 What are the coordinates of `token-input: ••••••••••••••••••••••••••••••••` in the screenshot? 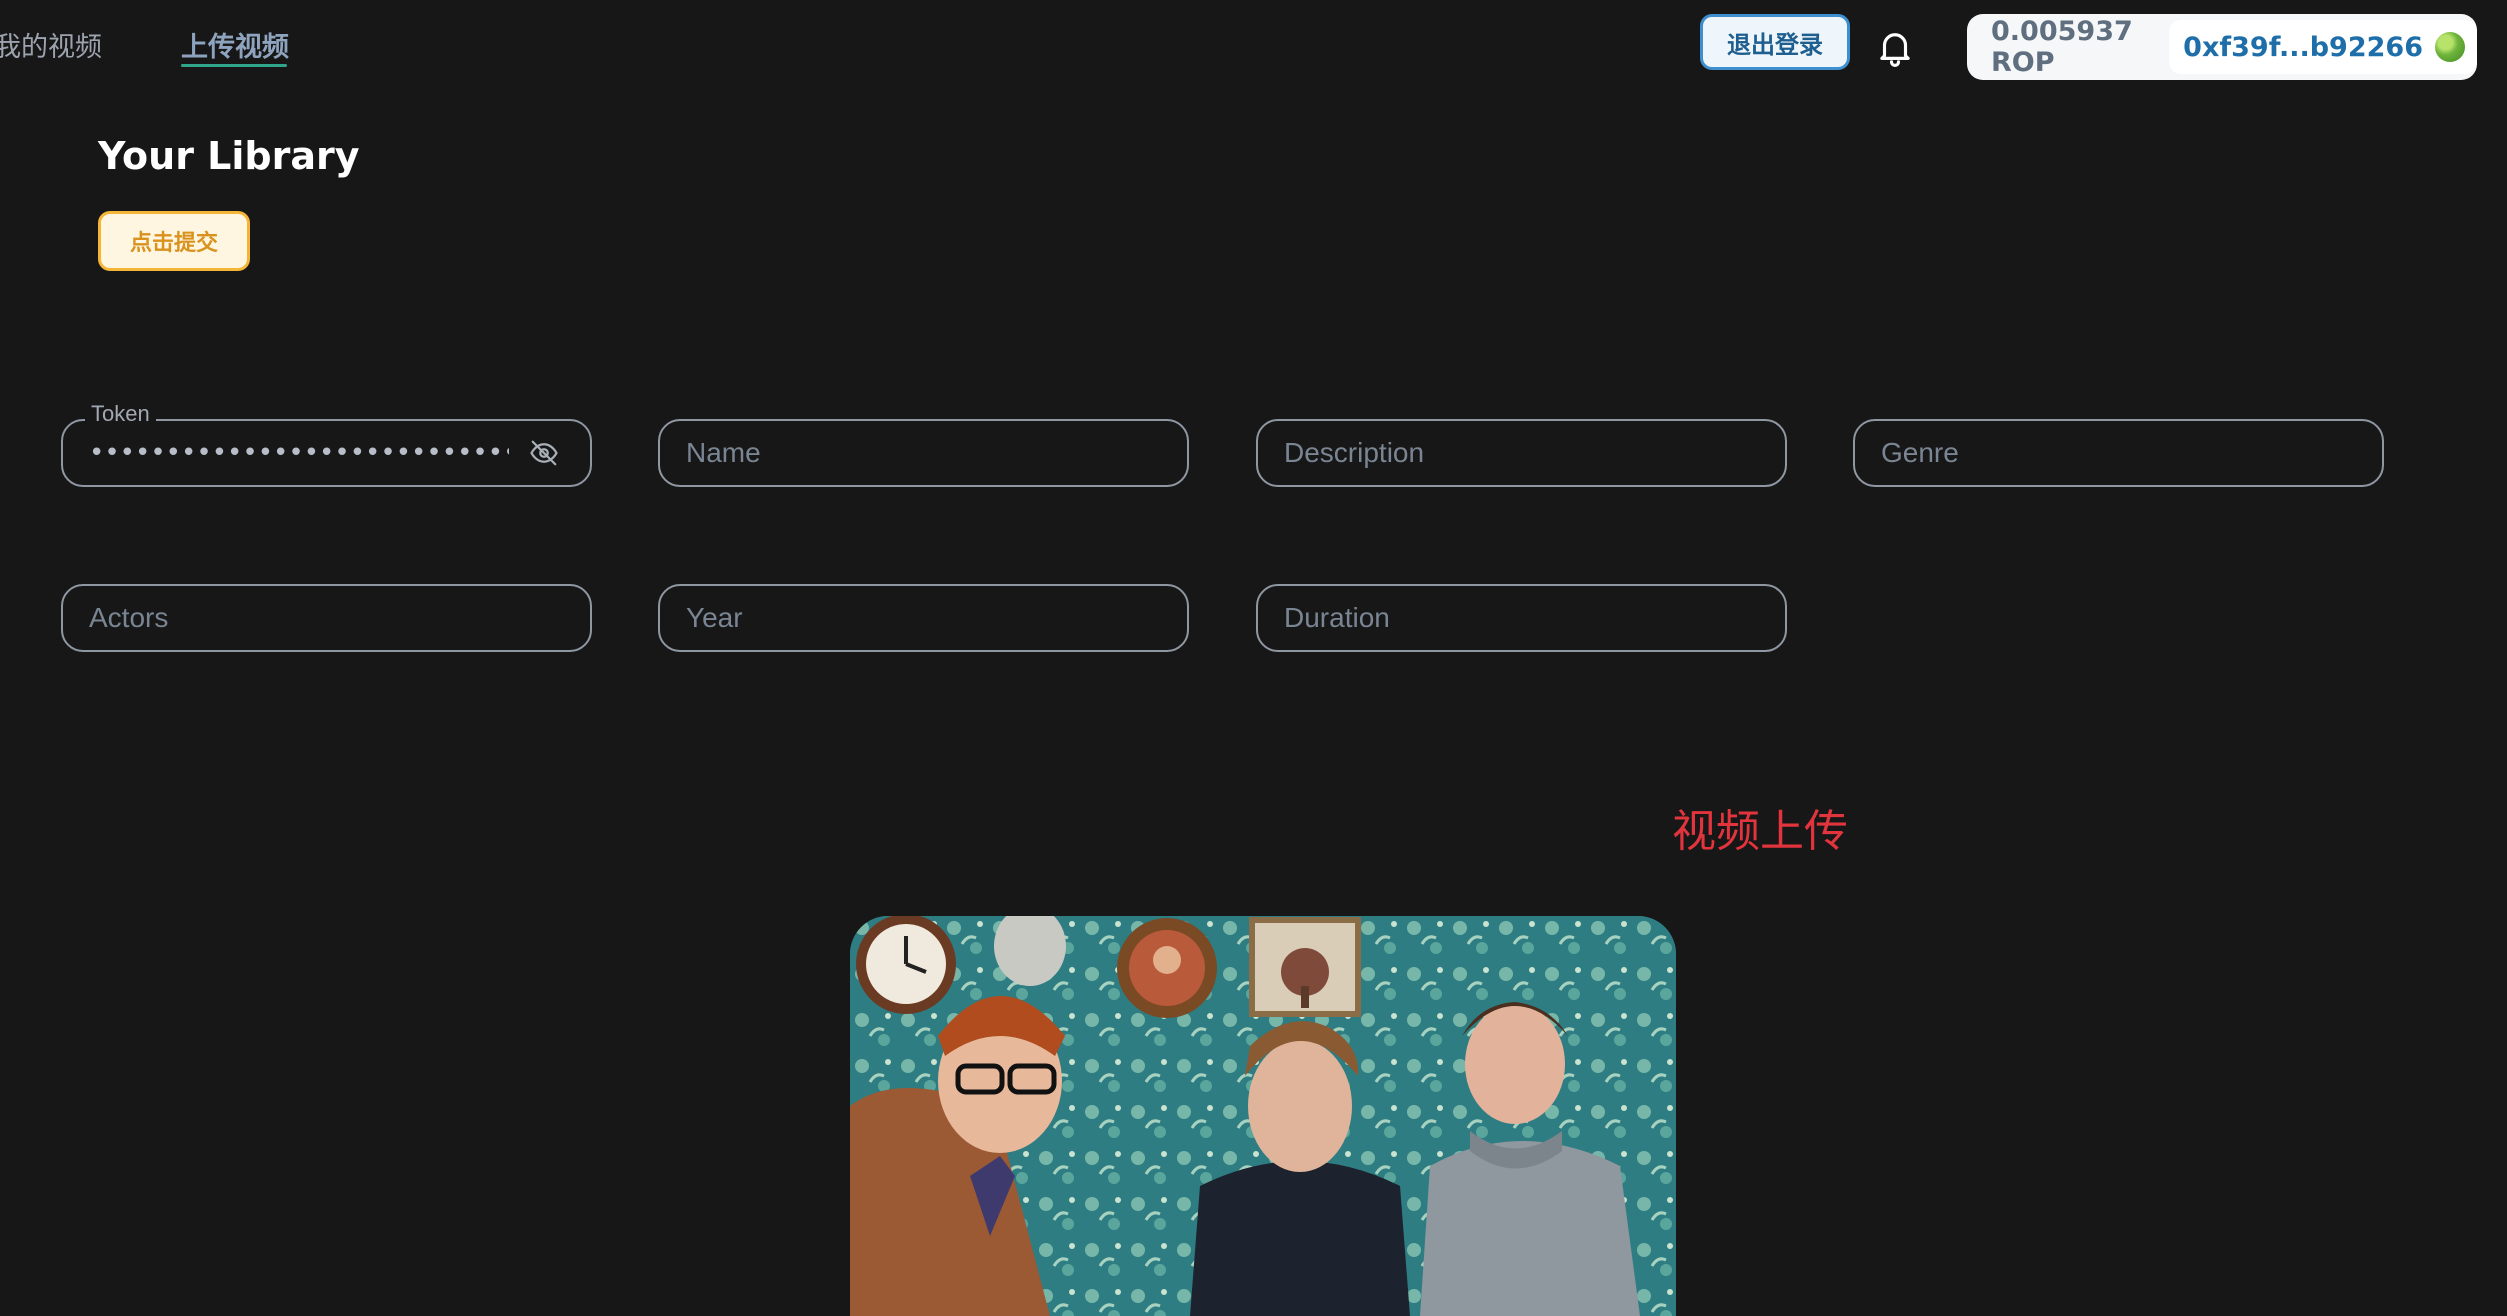 It's located at (299, 453).